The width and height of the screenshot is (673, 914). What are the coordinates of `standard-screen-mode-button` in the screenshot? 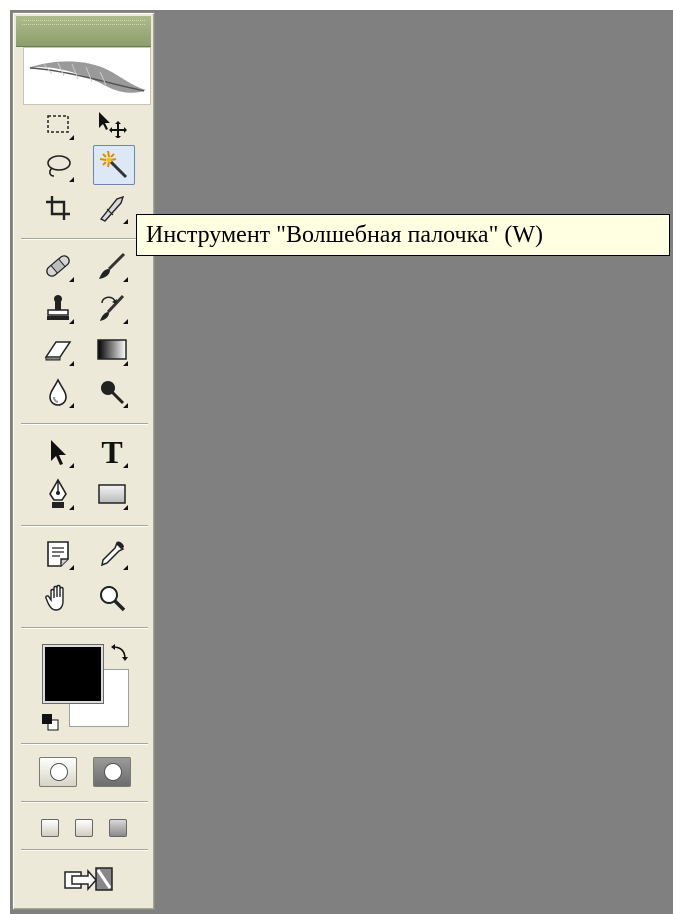 It's located at (50, 828).